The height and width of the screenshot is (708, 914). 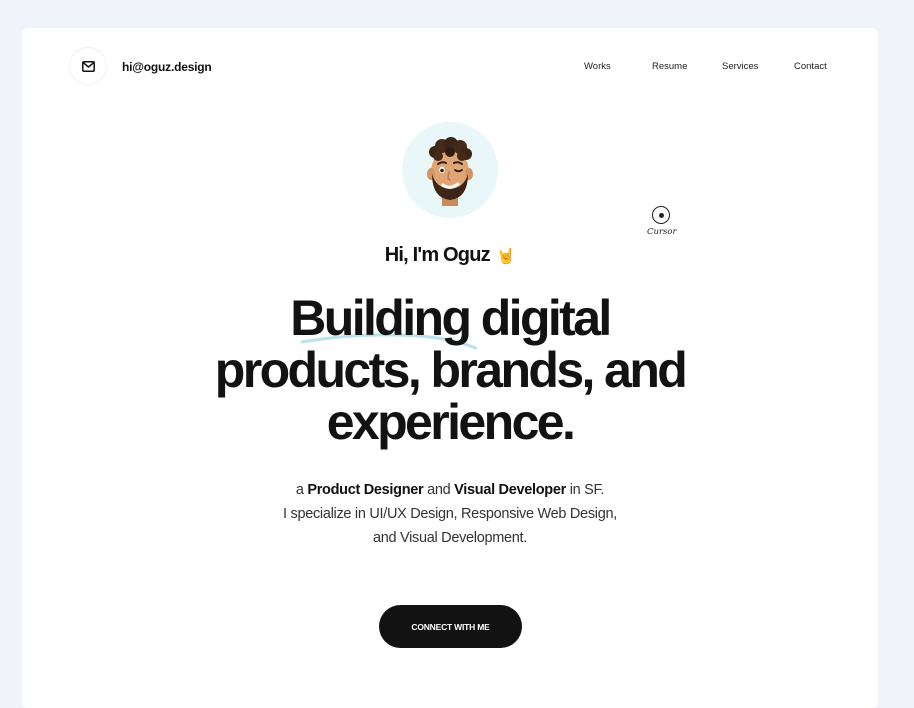 I want to click on intro-role-product-designer: Product Designer, so click(x=365, y=490).